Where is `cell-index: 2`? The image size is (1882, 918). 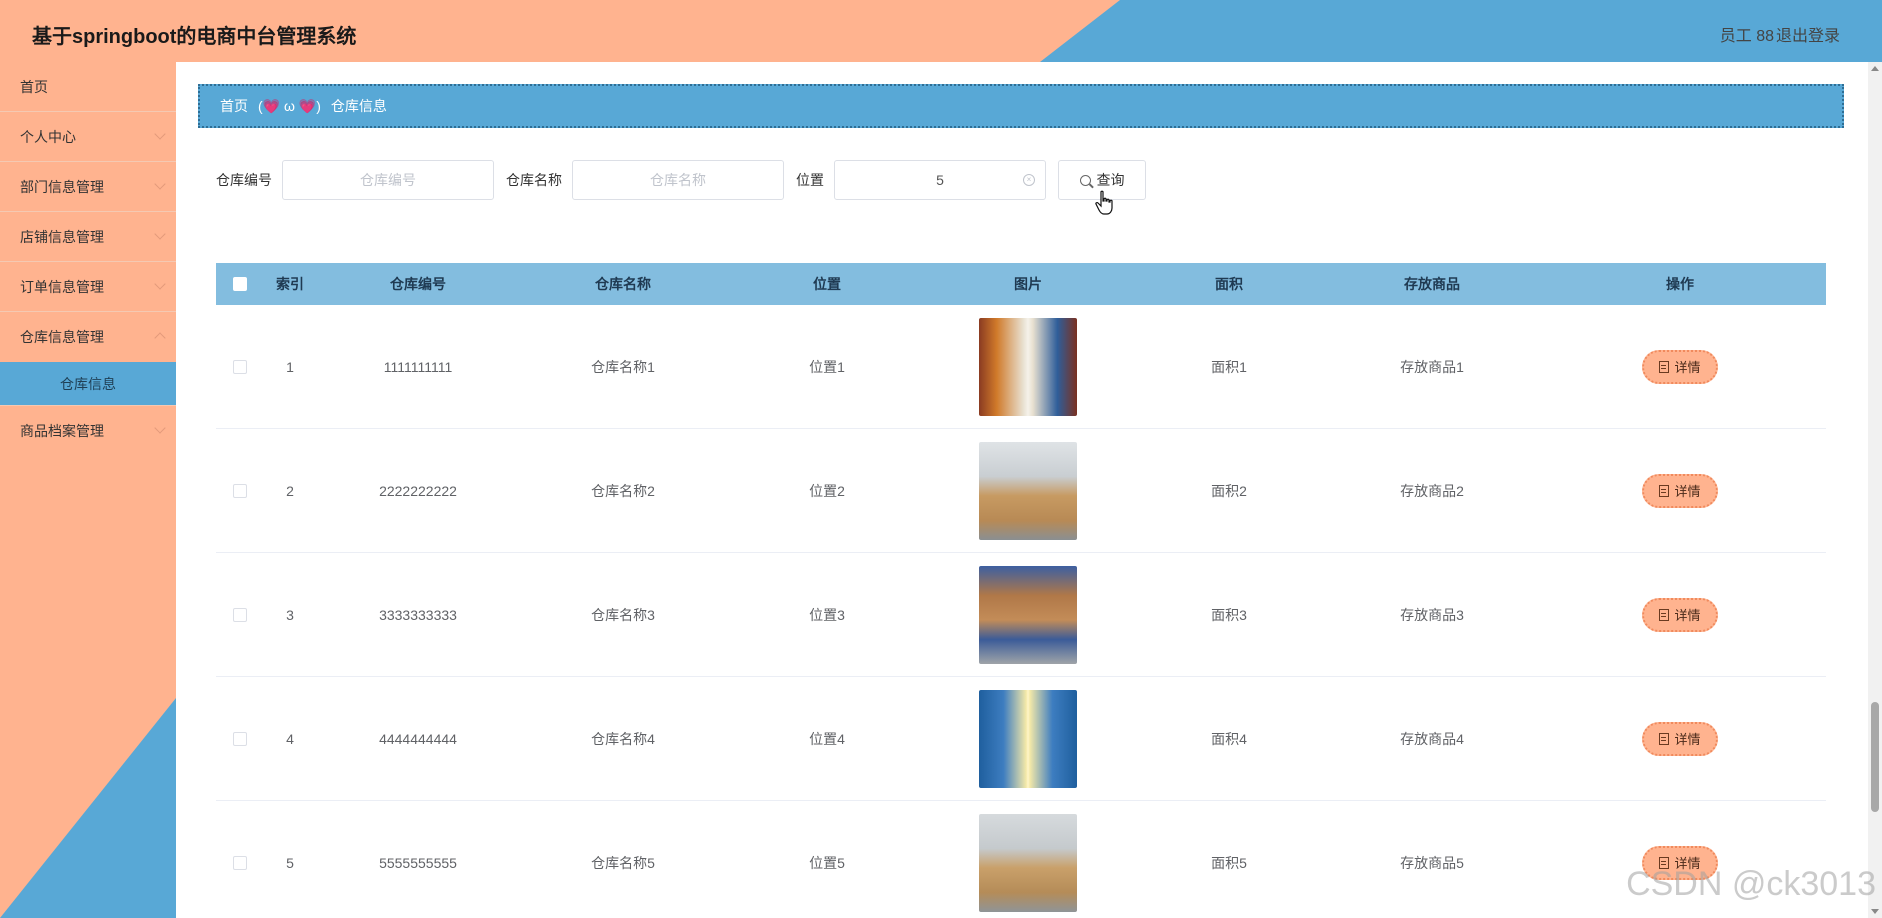 cell-index: 2 is located at coordinates (290, 490).